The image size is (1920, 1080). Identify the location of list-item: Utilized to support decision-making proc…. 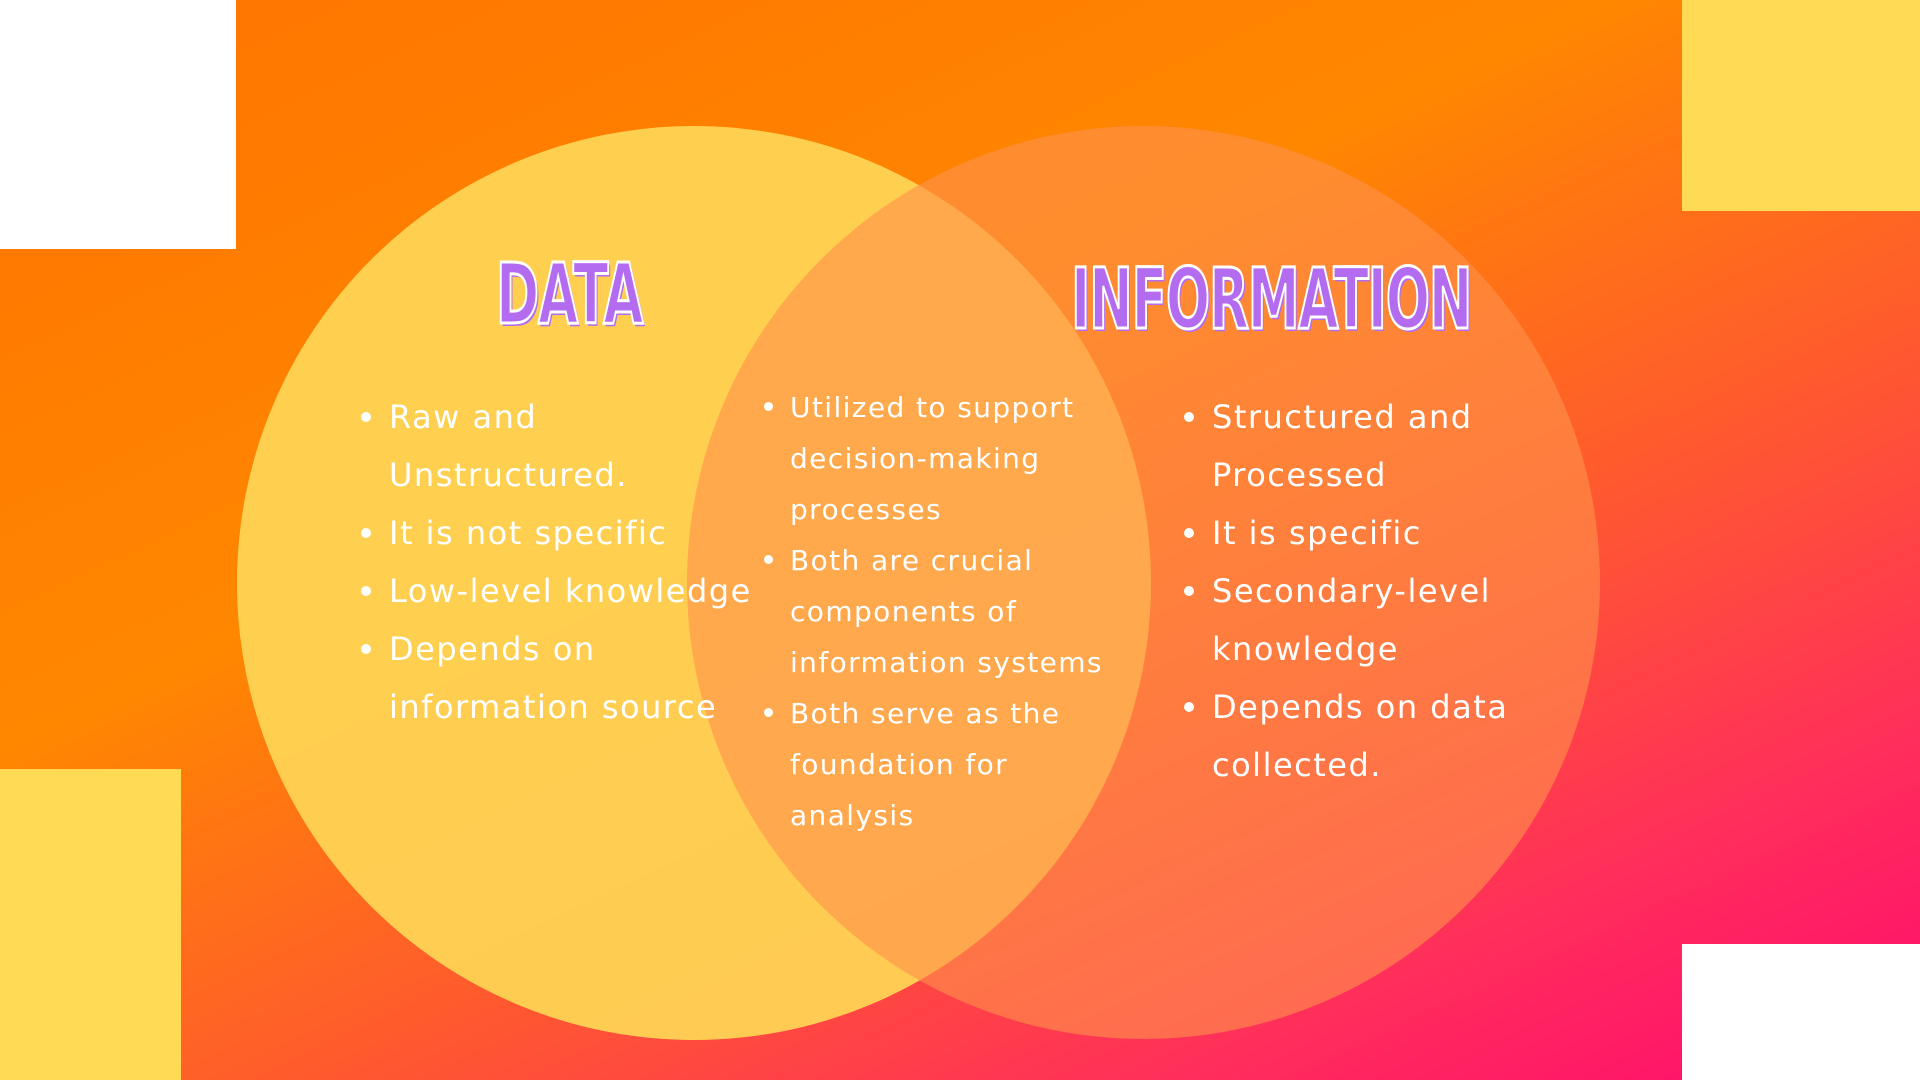
(947, 458).